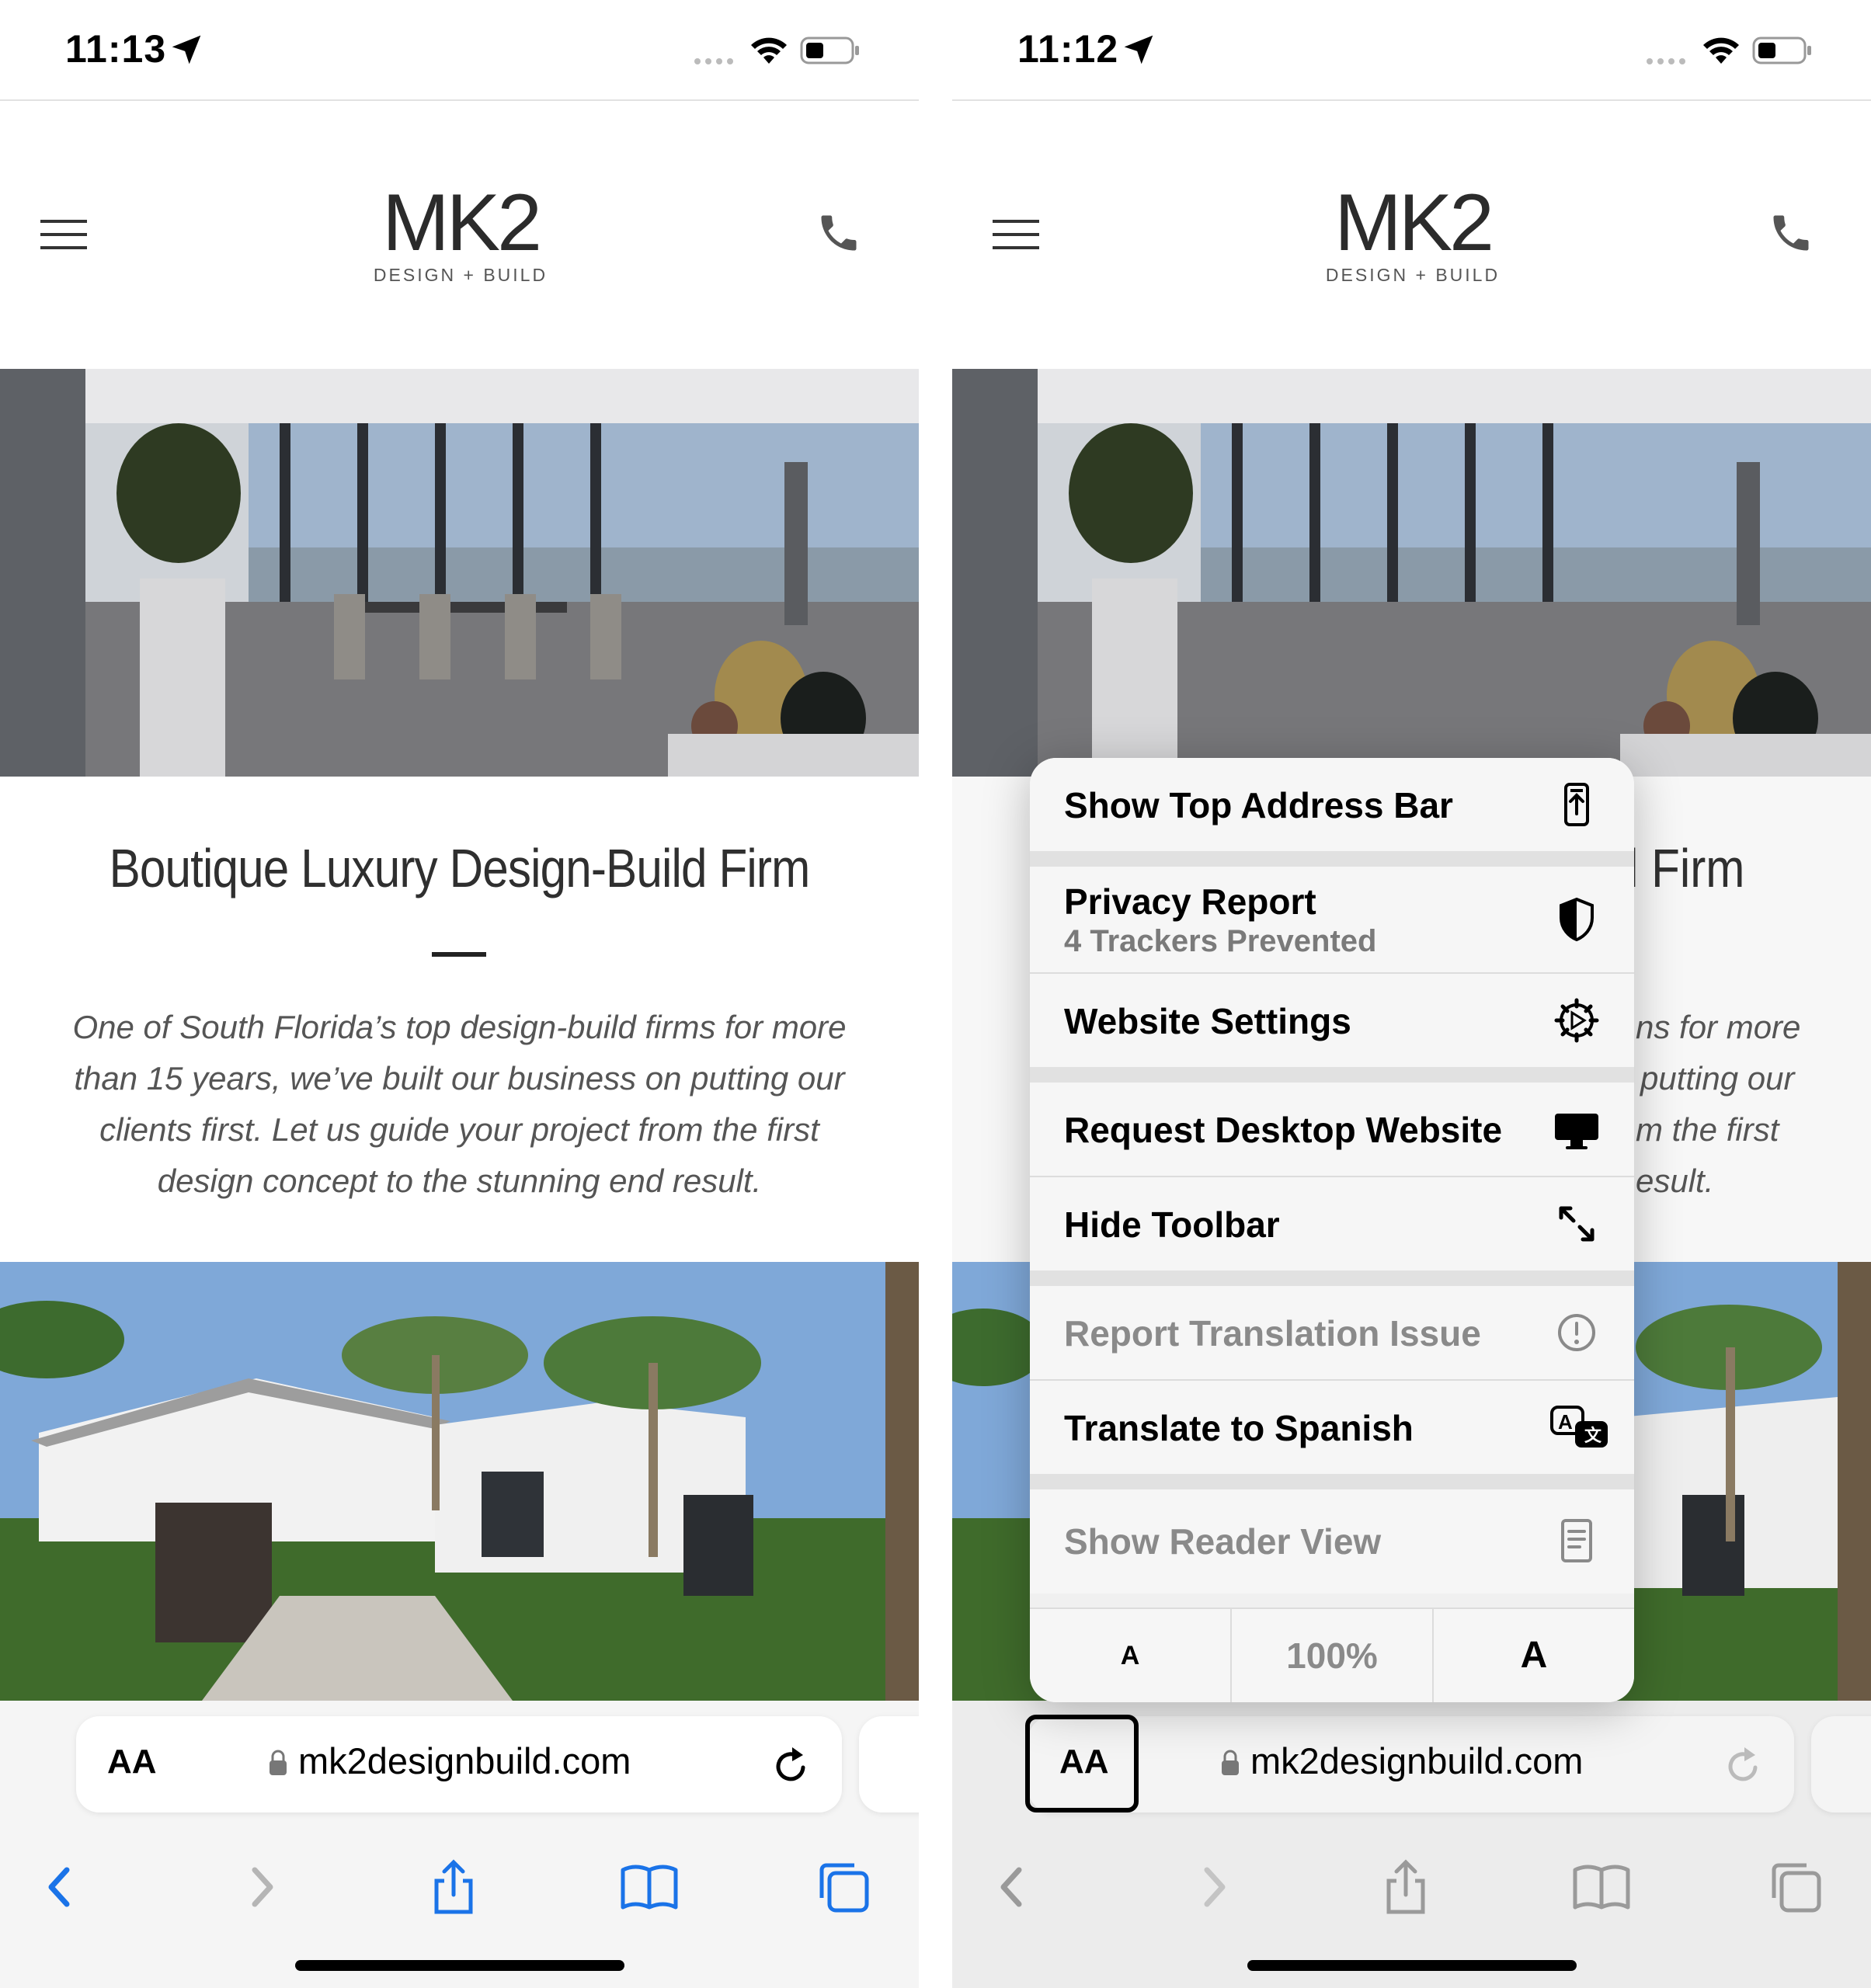 Image resolution: width=1871 pixels, height=1988 pixels. What do you see at coordinates (1675, 1181) in the screenshot?
I see `intro-fragment-4: esult.` at bounding box center [1675, 1181].